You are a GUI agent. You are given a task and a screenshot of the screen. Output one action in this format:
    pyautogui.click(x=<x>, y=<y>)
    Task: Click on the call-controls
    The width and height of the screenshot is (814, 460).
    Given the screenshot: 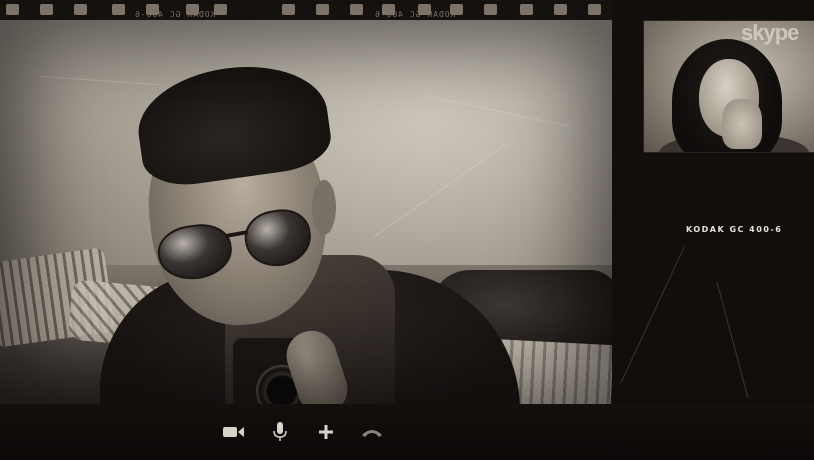 What is the action you would take?
    pyautogui.click(x=303, y=432)
    